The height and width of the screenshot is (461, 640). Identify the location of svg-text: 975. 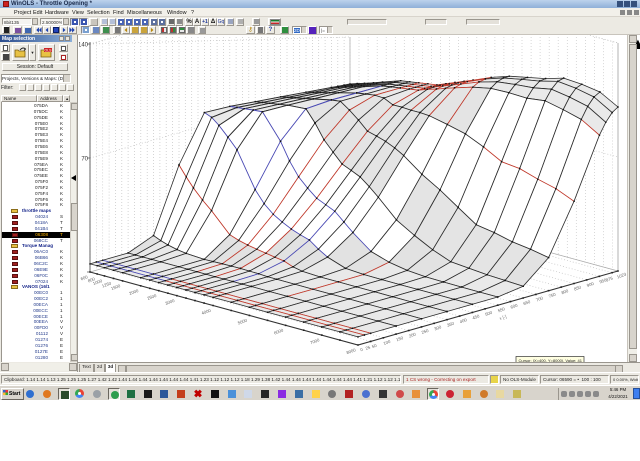
(609, 278).